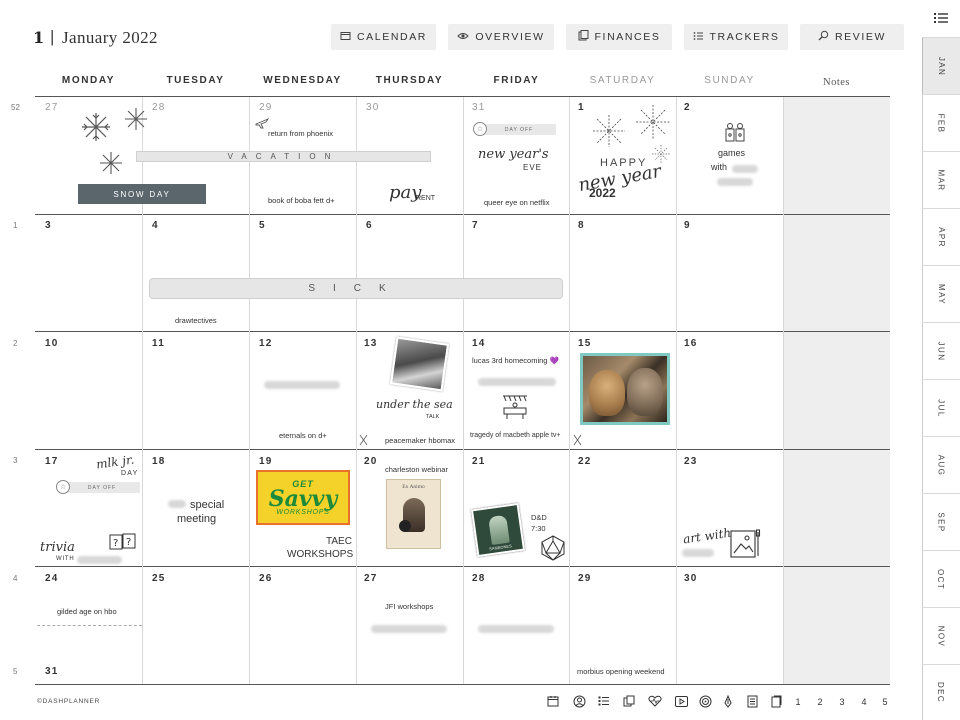  I want to click on month-tab-may: MAY, so click(941, 293).